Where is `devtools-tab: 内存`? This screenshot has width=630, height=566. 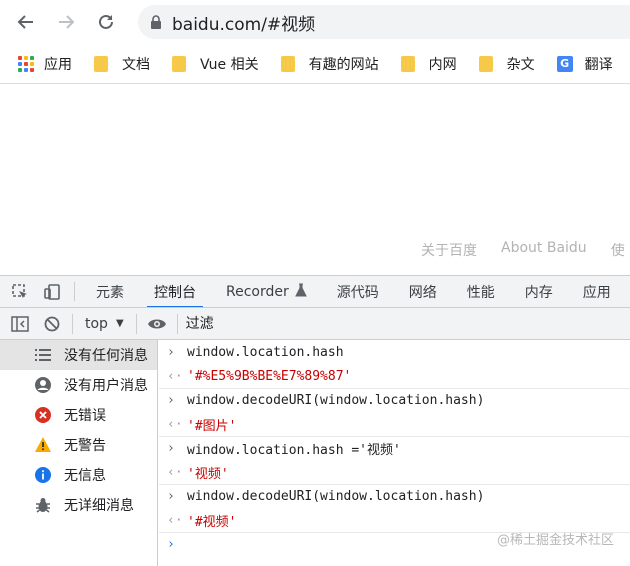 devtools-tab: 内存 is located at coordinates (539, 291).